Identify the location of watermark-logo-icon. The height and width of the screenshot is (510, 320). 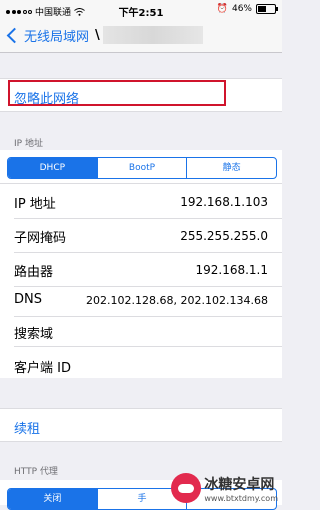
(186, 488).